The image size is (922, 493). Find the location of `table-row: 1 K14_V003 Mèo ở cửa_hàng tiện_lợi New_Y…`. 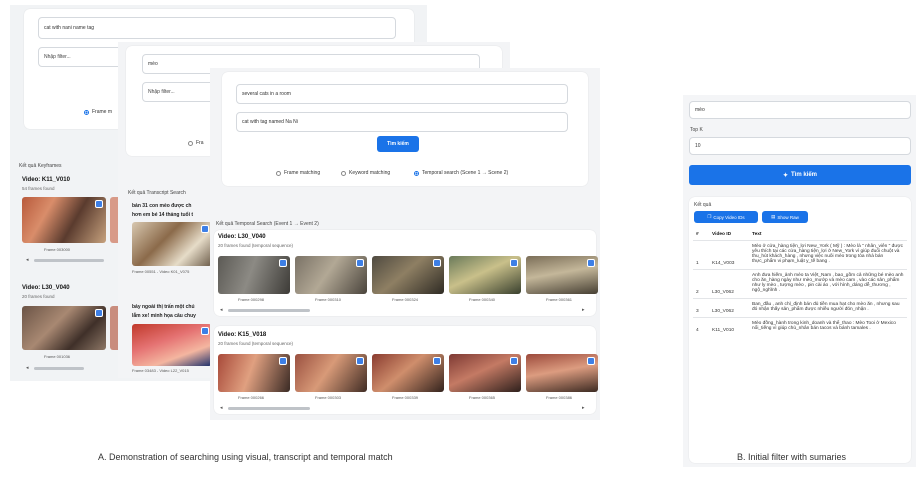

table-row: 1 K14_V003 Mèo ở cửa_hàng tiện_lợi New_Y… is located at coordinates (800, 255).